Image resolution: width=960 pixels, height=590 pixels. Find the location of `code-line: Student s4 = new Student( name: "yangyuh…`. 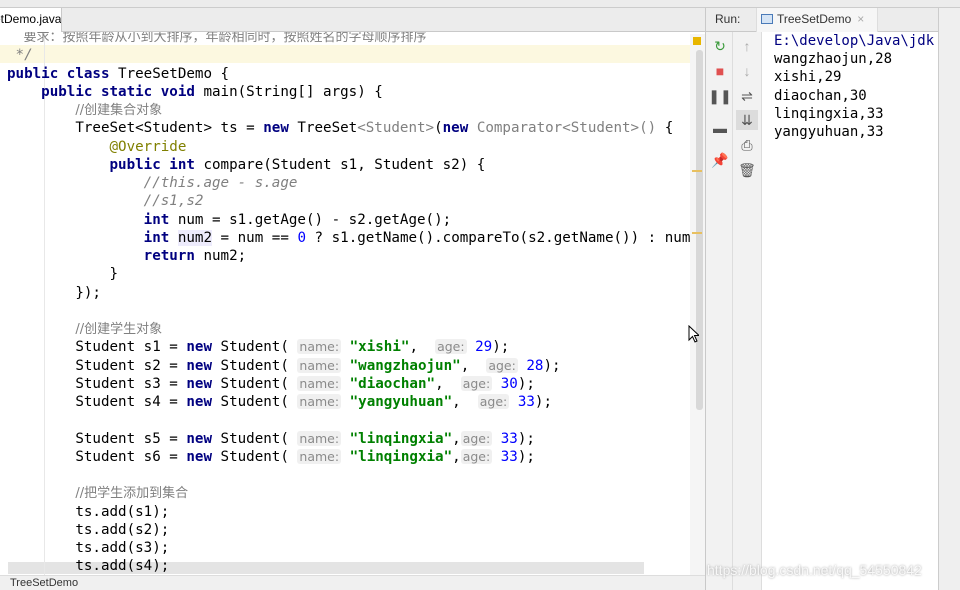

code-line: Student s4 = new Student( name: "yangyuh… is located at coordinates (279, 402).